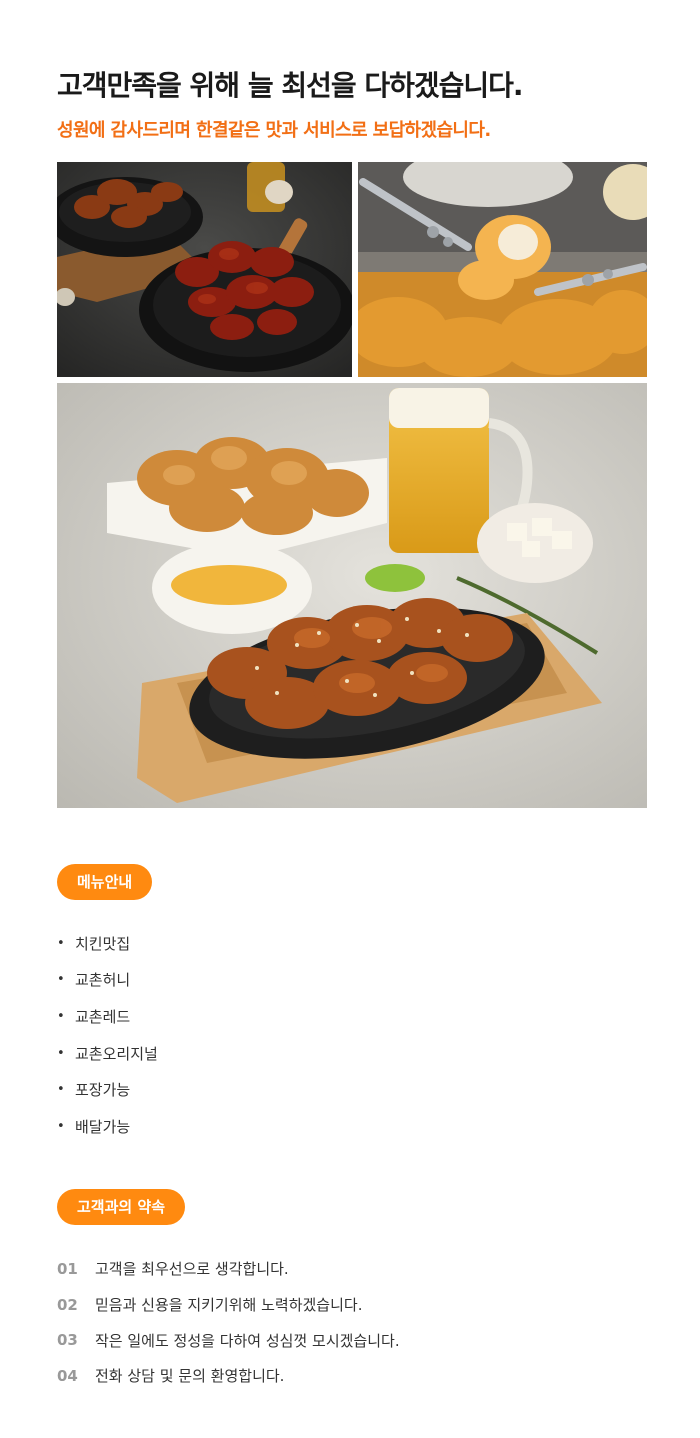  I want to click on promise-text: 작은 일에도 정성을 다하여 성심껏 모시겠습니다., so click(247, 1340).